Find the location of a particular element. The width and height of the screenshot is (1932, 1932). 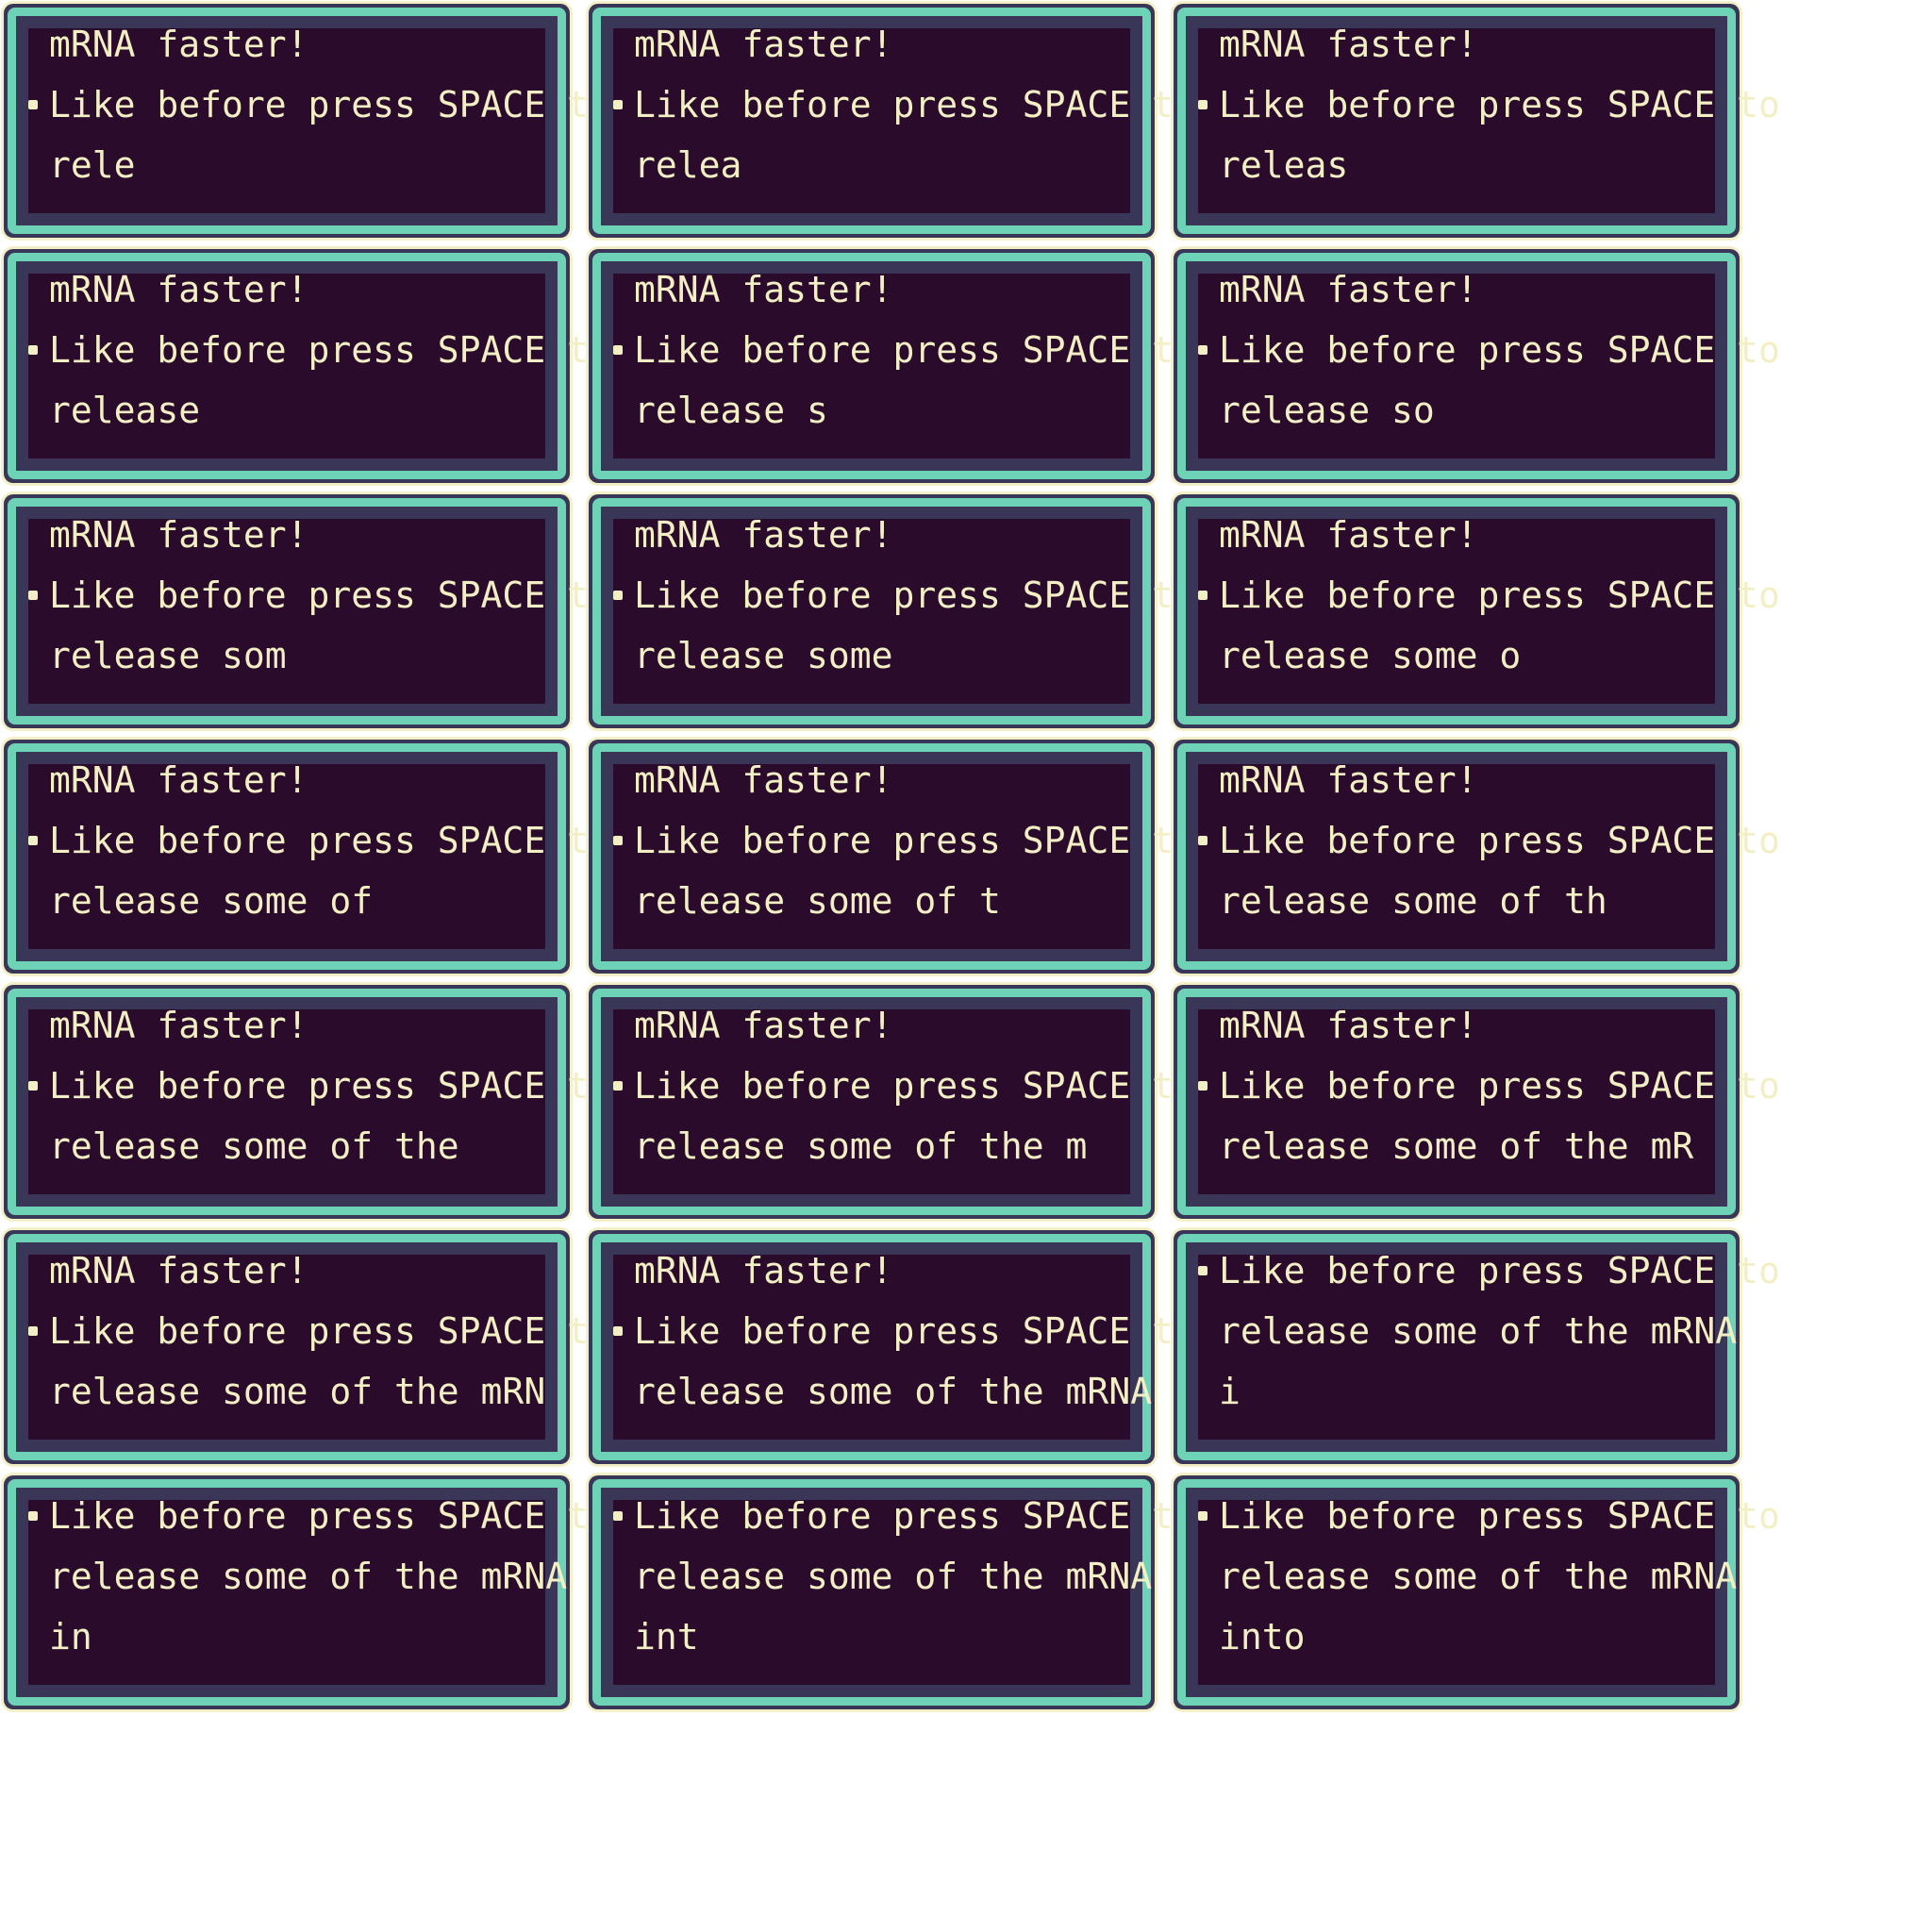

dialogue-text-line: release som is located at coordinates (168, 655).